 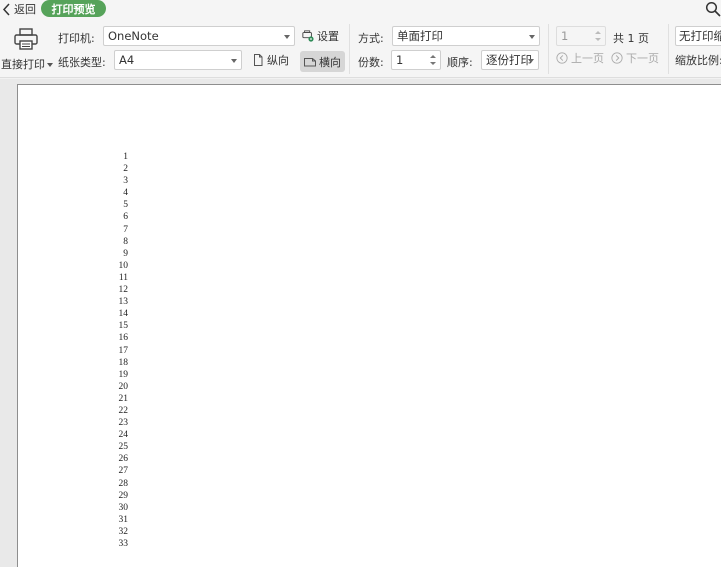 I want to click on next-page-button: 下一页, so click(x=635, y=58).